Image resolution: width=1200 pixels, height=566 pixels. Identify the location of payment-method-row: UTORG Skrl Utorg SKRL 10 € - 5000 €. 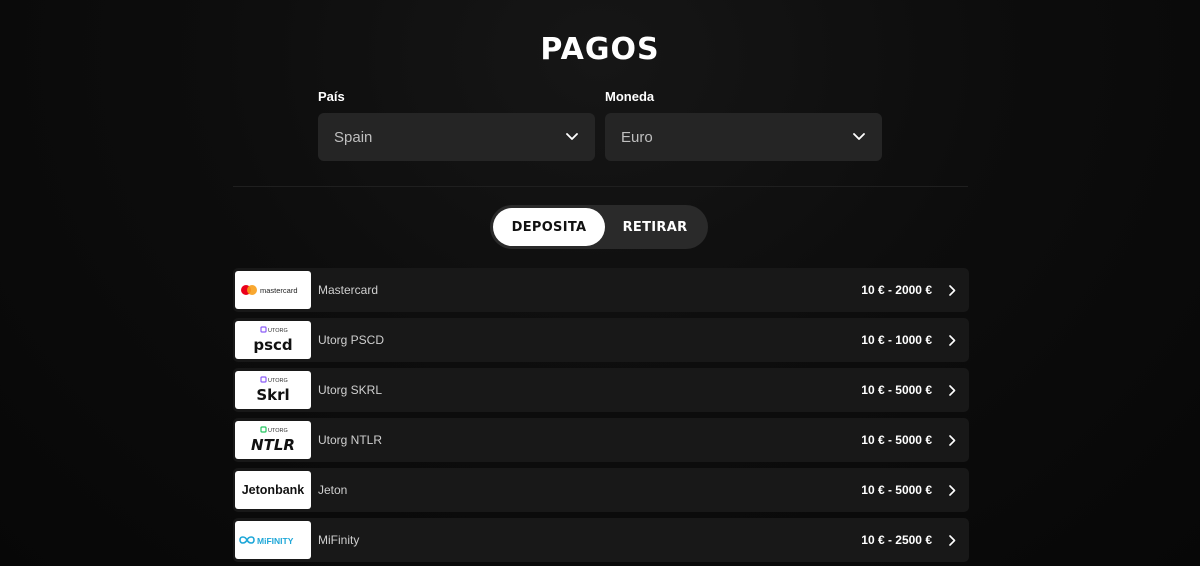
(601, 390).